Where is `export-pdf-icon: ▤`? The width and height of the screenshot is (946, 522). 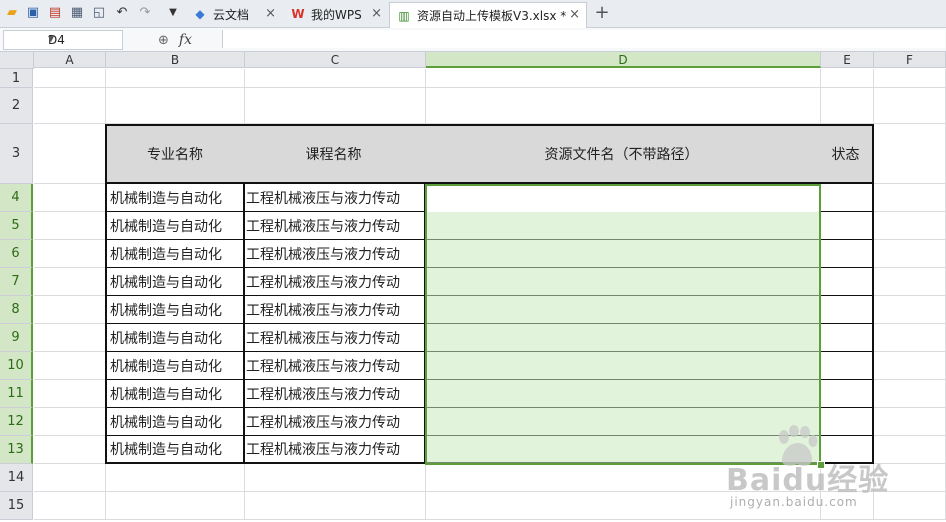
export-pdf-icon: ▤ is located at coordinates (55, 13).